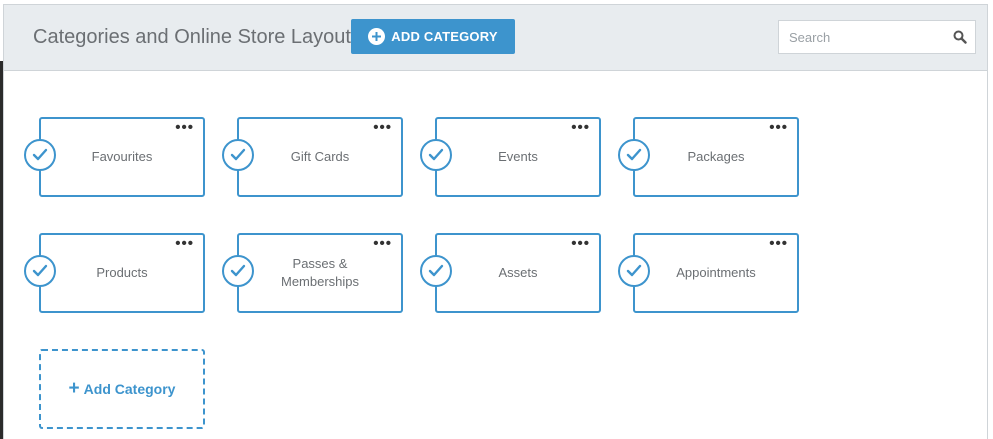 The width and height of the screenshot is (993, 439). I want to click on category-tile-products: Products •••, so click(122, 273).